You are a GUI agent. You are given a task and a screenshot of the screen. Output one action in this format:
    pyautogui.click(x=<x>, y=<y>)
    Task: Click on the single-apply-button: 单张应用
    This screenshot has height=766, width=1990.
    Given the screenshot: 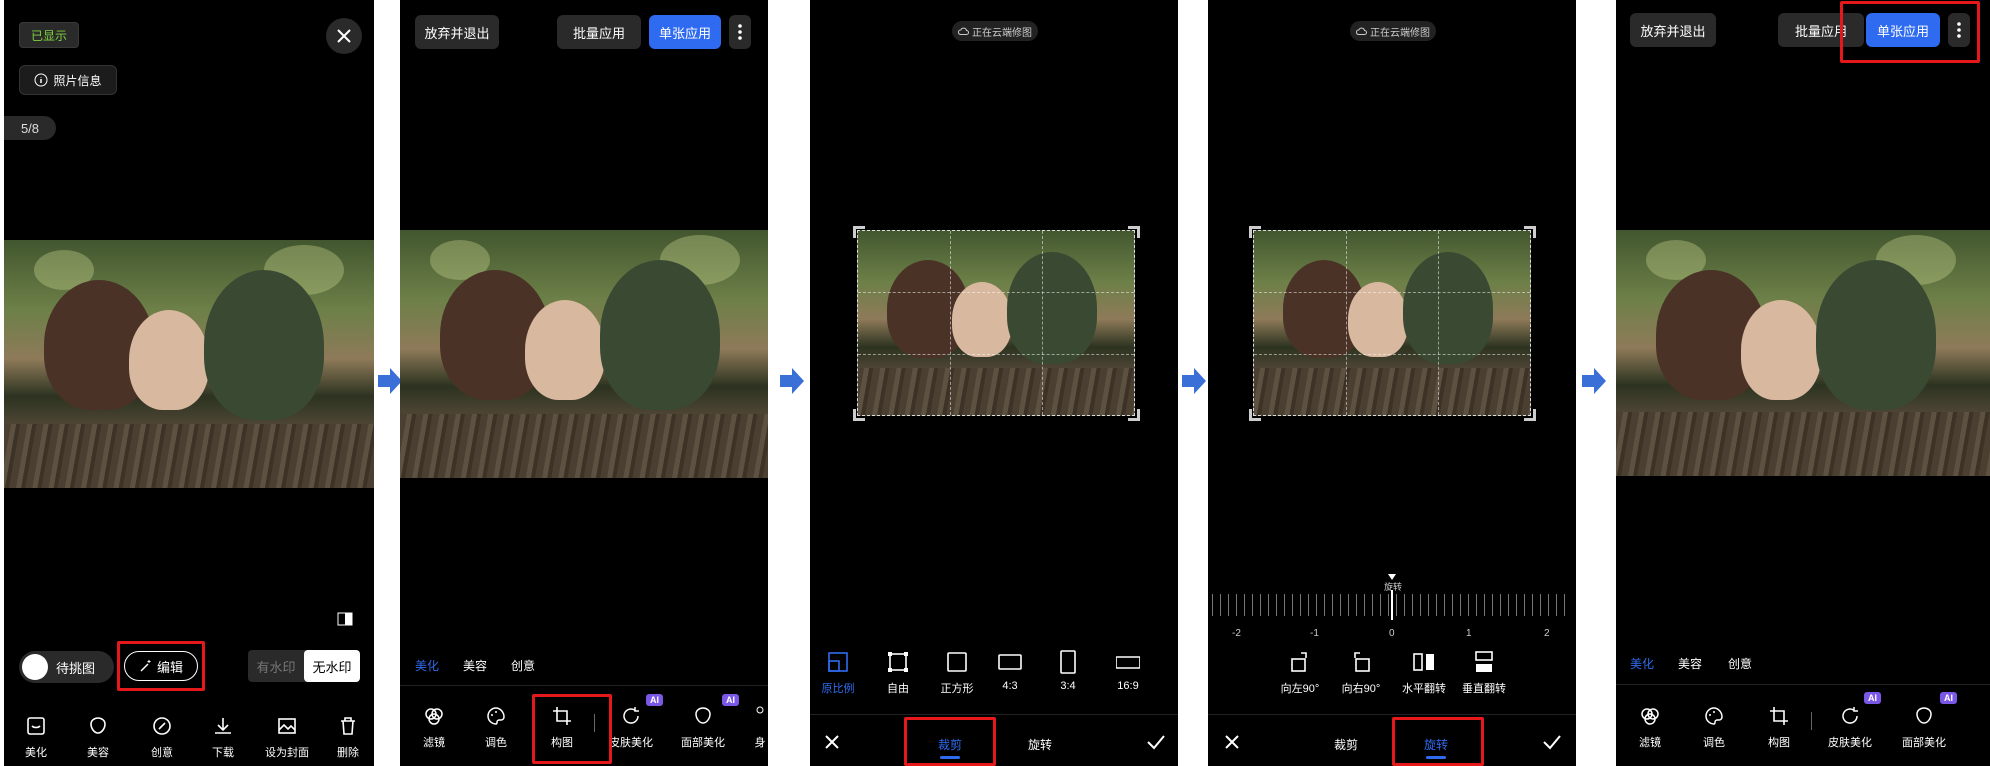 What is the action you would take?
    pyautogui.click(x=685, y=32)
    